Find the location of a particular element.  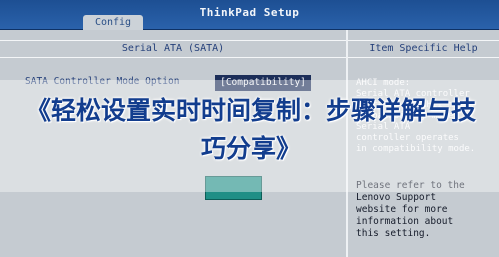

help-panel-header: Item Specific Help is located at coordinates (423, 49).